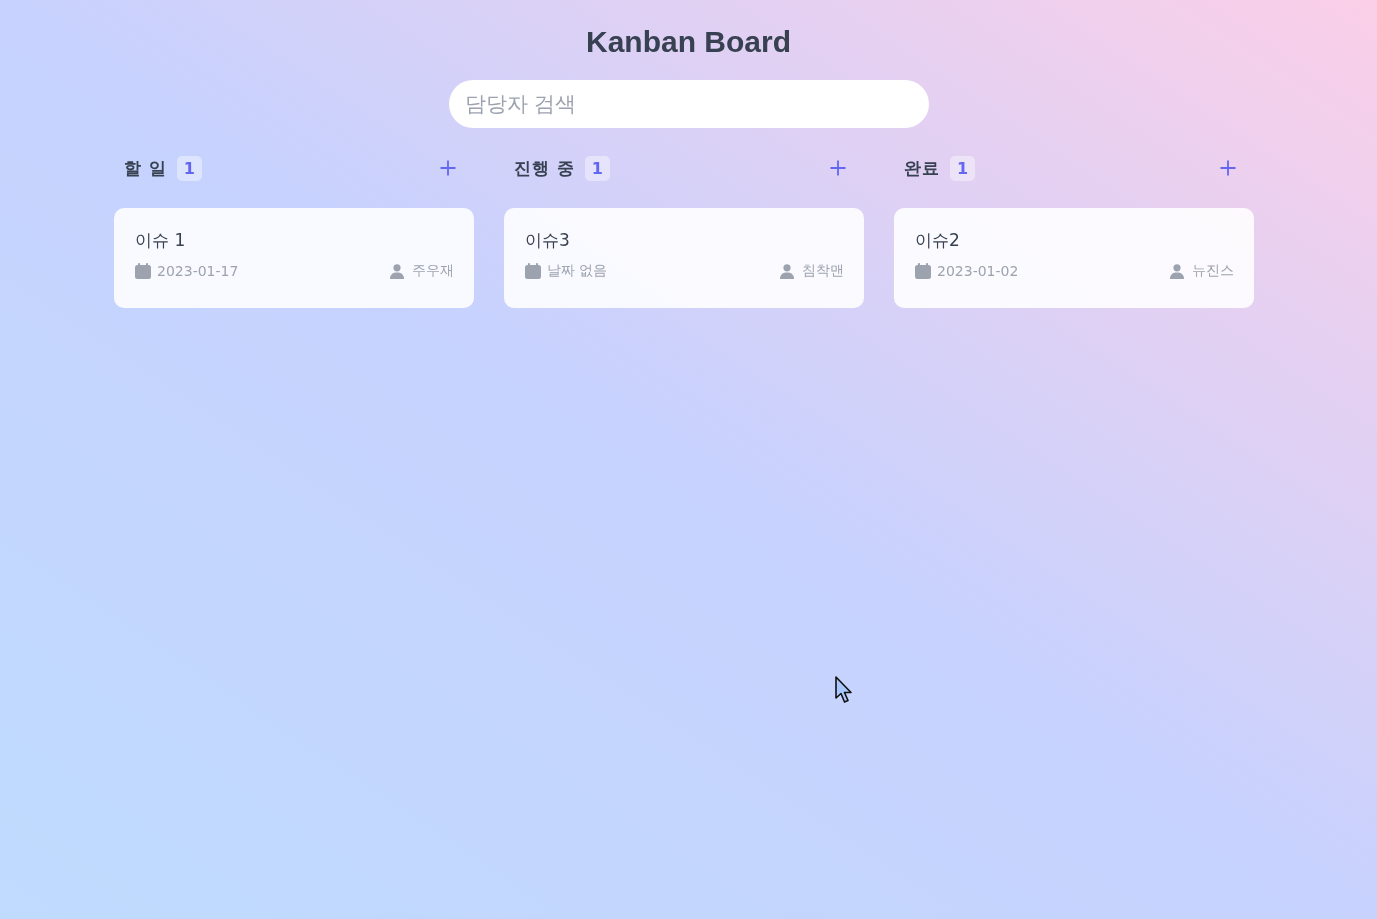 The width and height of the screenshot is (1377, 919). What do you see at coordinates (433, 271) in the screenshot?
I see `assignee-name: 주우재` at bounding box center [433, 271].